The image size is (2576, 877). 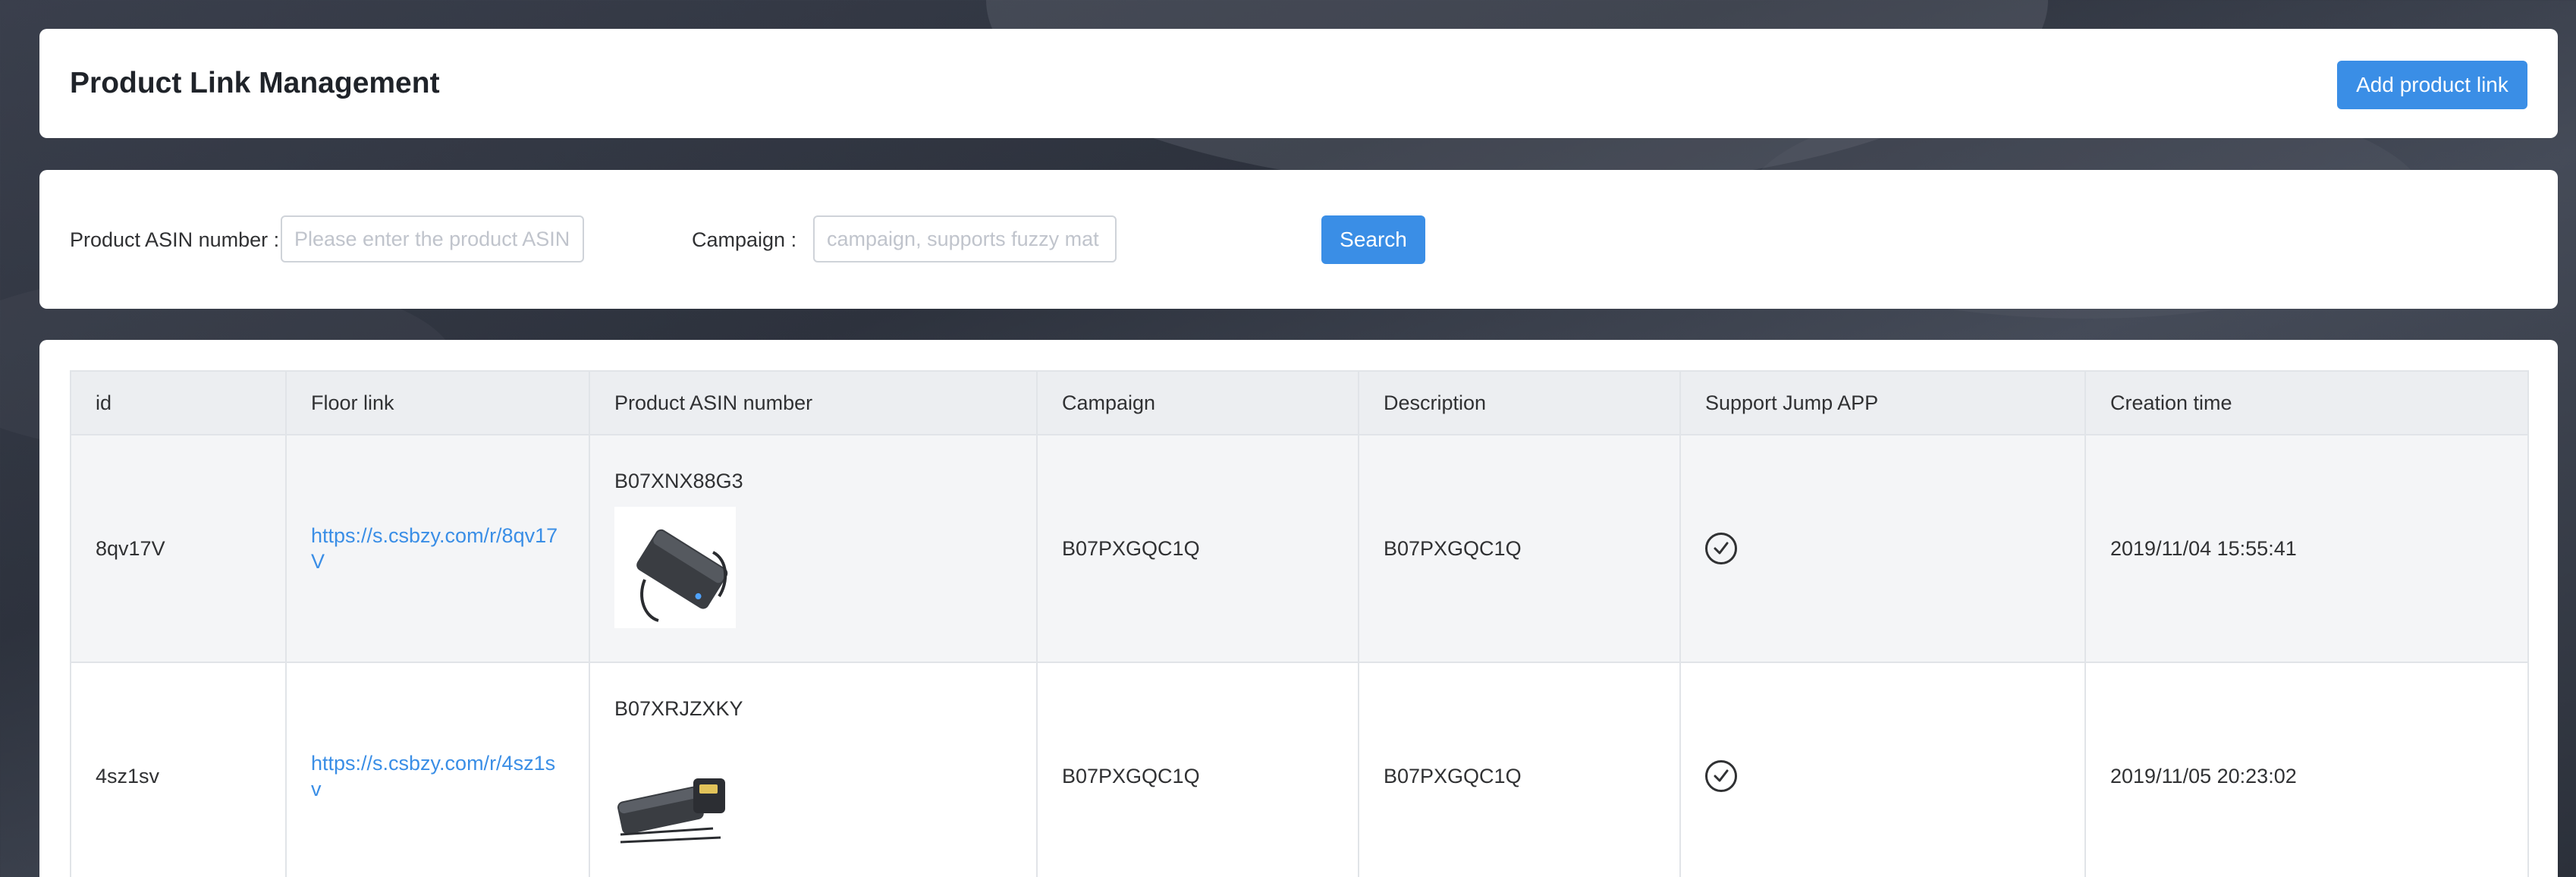 I want to click on cell-asin: B07XRJZXKY, so click(x=813, y=770).